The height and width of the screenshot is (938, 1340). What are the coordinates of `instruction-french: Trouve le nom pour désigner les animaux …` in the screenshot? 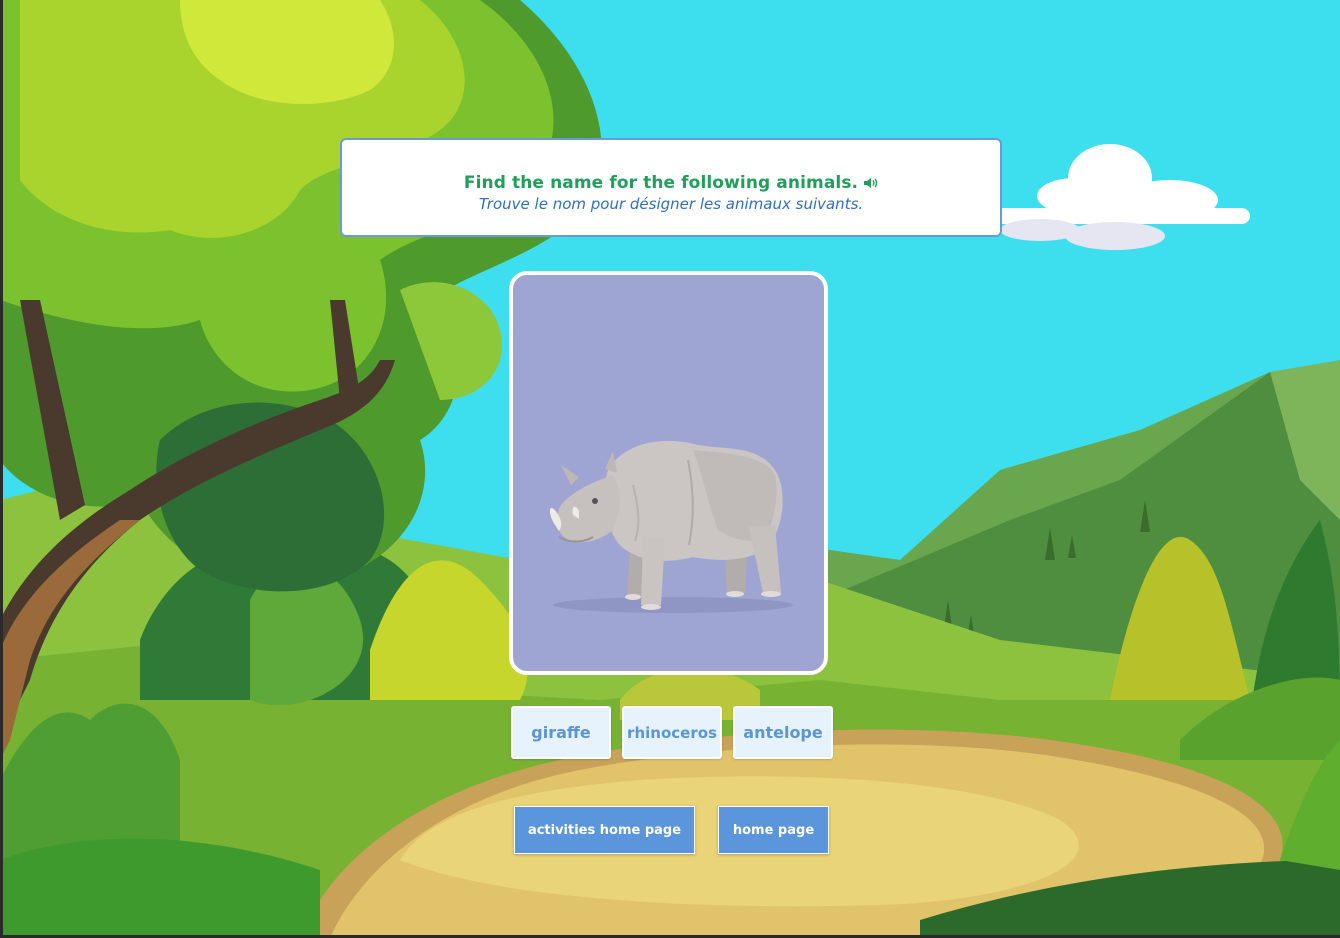 It's located at (671, 204).